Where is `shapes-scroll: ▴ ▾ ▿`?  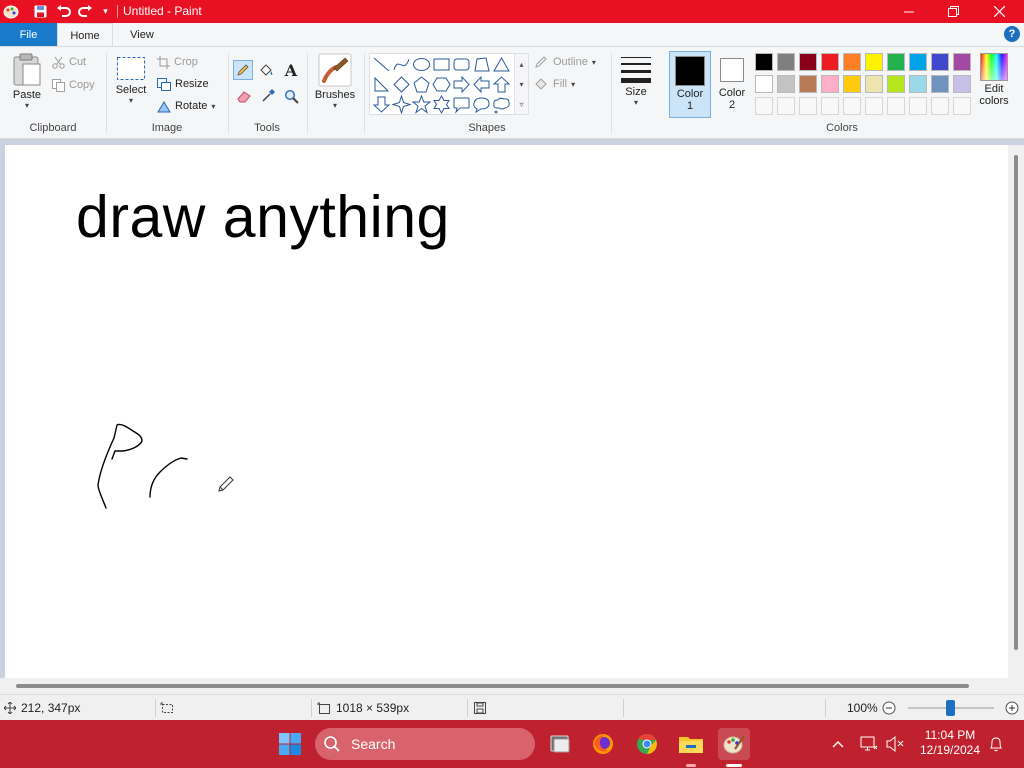
shapes-scroll: ▴ ▾ ▿ is located at coordinates (521, 84).